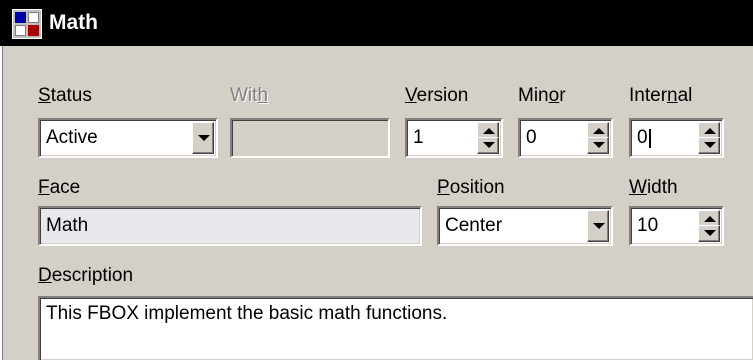 The height and width of the screenshot is (360, 753). Describe the element at coordinates (128, 138) in the screenshot. I see `status-dropdown: Active` at that location.